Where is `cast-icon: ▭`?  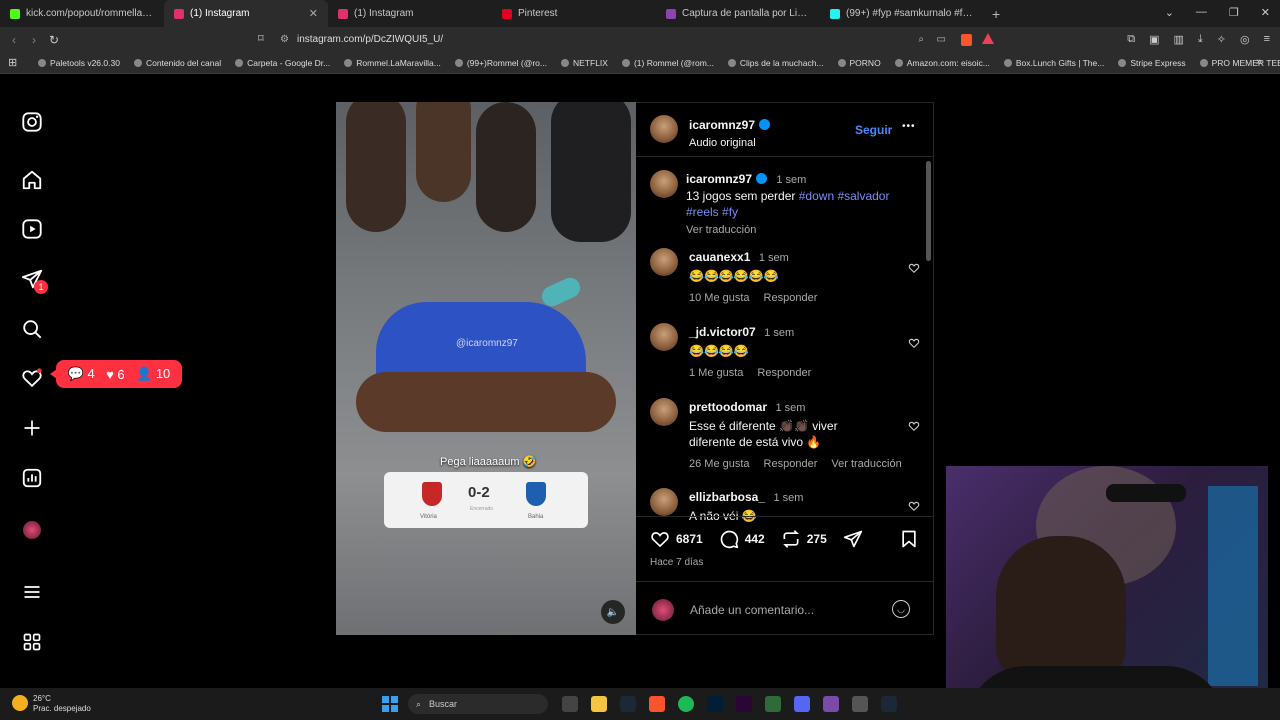 cast-icon: ▭ is located at coordinates (941, 39).